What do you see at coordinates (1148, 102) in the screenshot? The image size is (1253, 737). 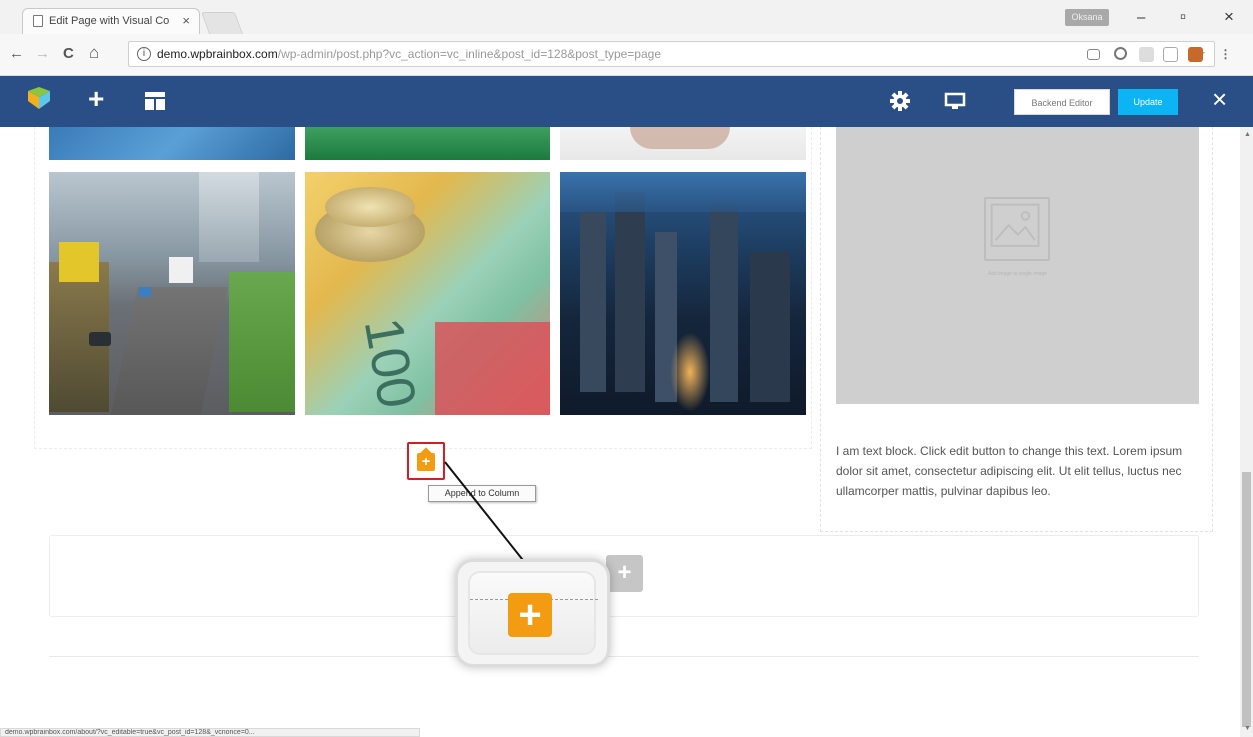 I see `update-button: Update` at bounding box center [1148, 102].